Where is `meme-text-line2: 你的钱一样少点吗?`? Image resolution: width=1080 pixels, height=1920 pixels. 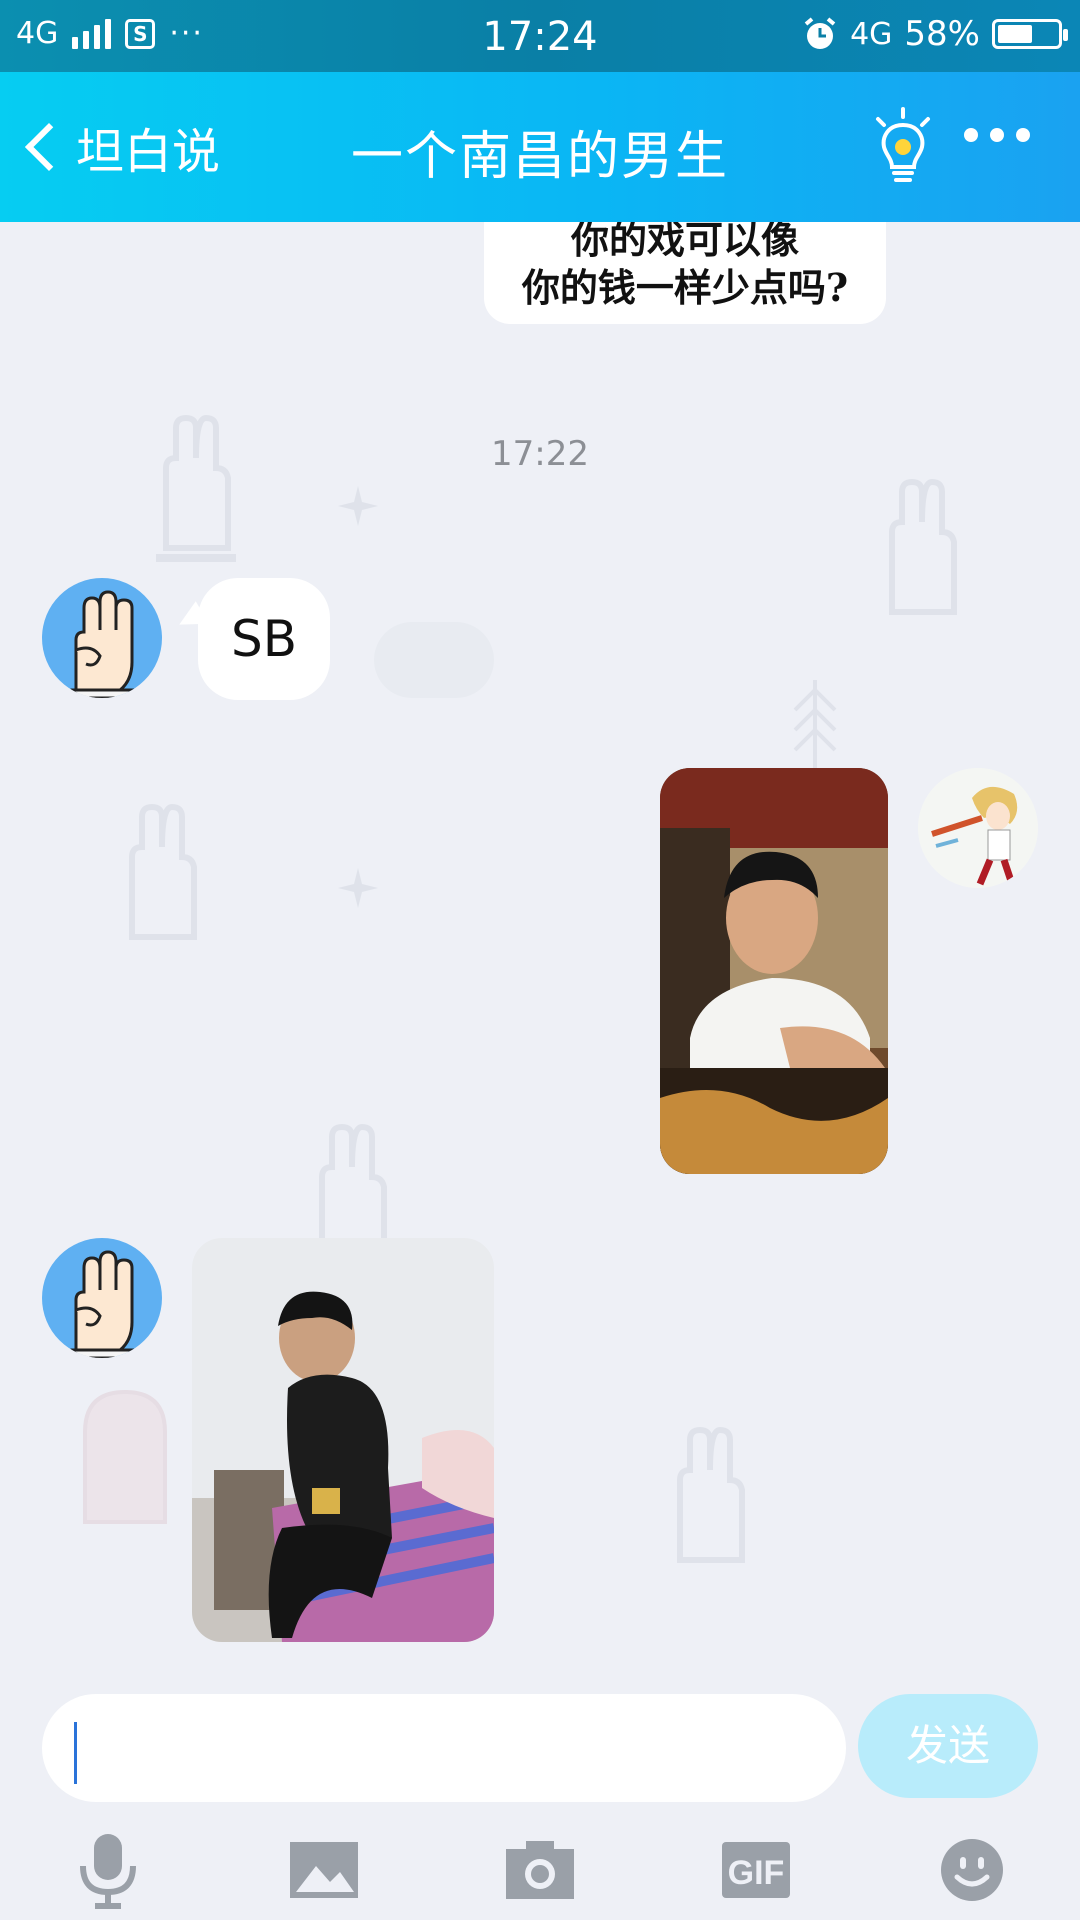
meme-text-line2: 你的钱一样少点吗? is located at coordinates (685, 287).